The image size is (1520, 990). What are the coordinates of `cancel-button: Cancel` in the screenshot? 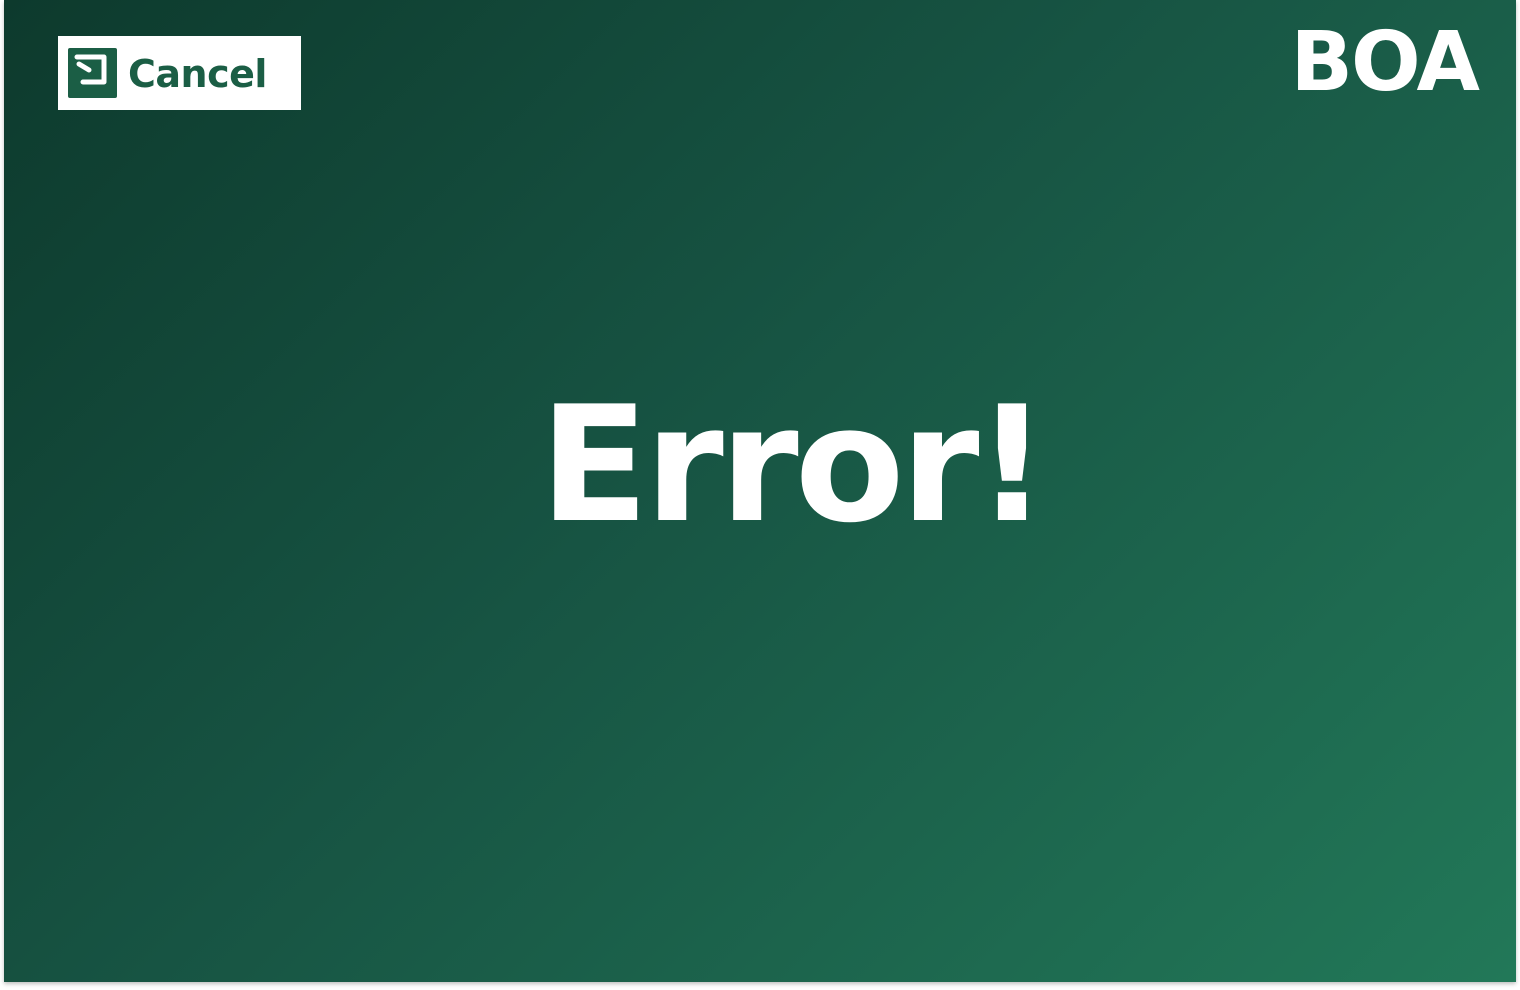 It's located at (179, 73).